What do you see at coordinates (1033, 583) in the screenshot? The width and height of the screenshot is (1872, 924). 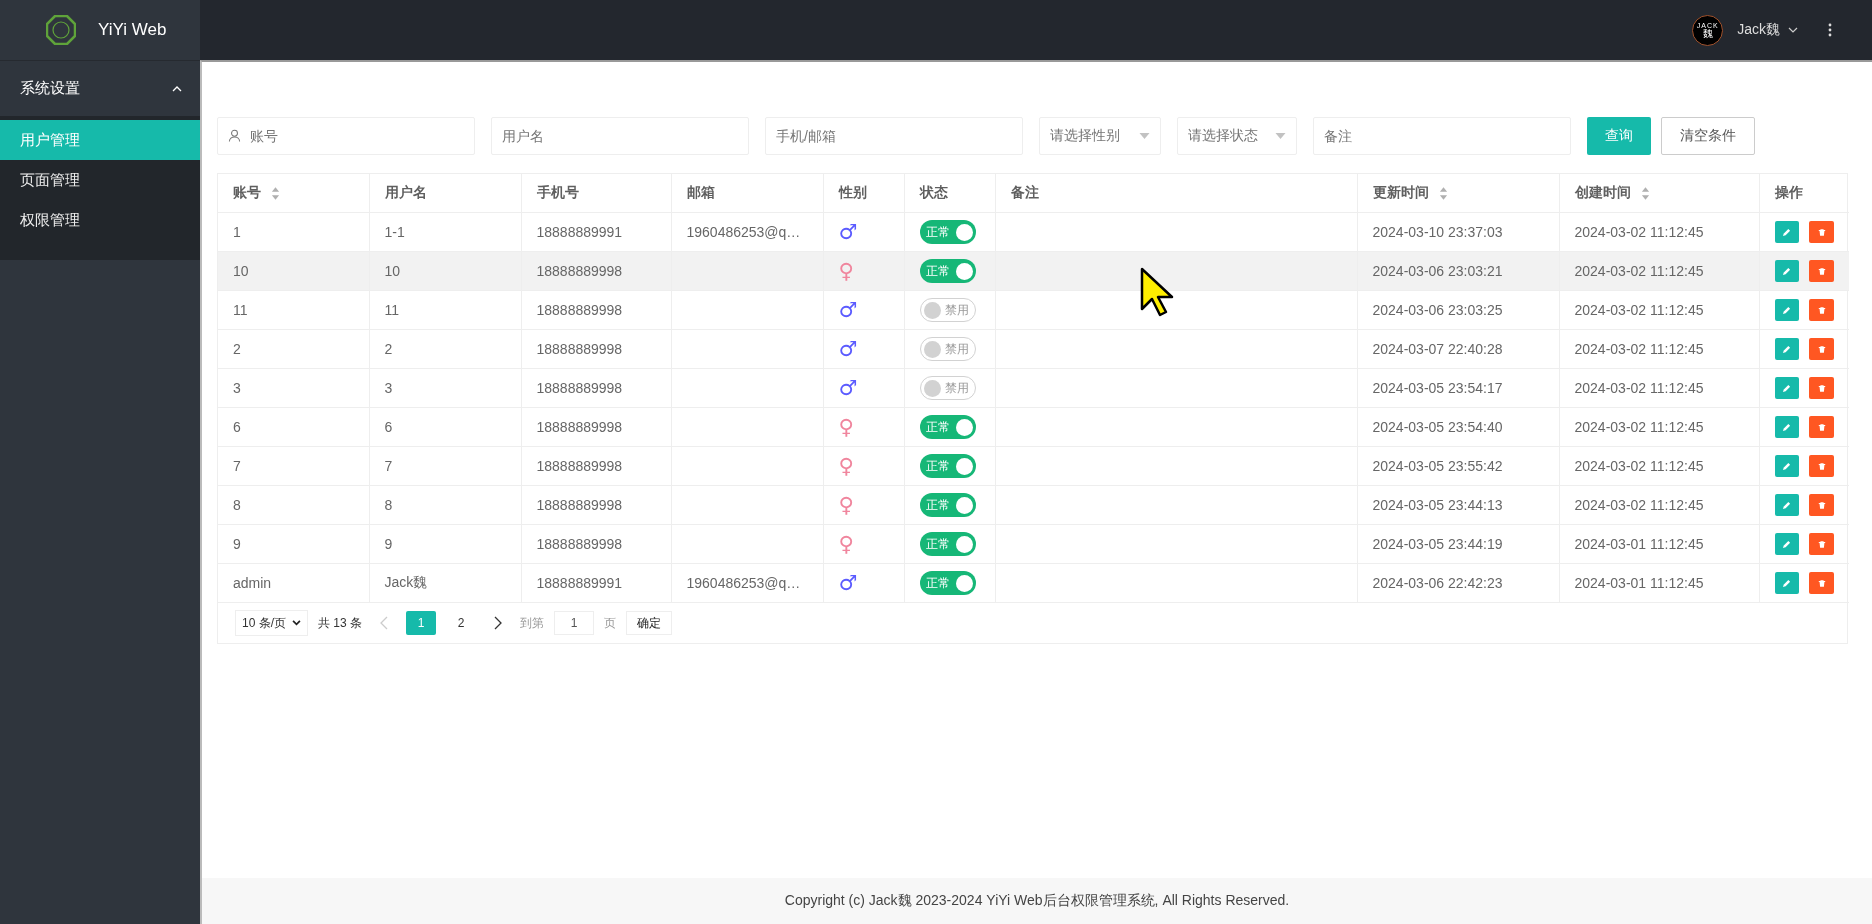 I see `table-row: admin Jack魏 18888889991 1960486253@q… ♂ 正常 2024-03-06 22:42:23 2024-03-01 11:12:45` at bounding box center [1033, 583].